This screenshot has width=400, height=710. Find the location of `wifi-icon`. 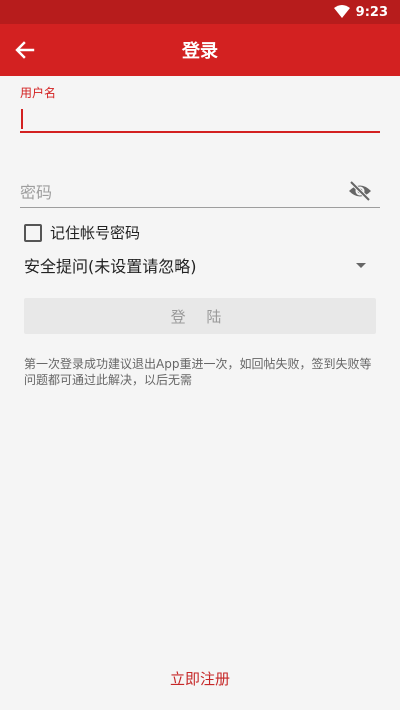

wifi-icon is located at coordinates (341, 11).